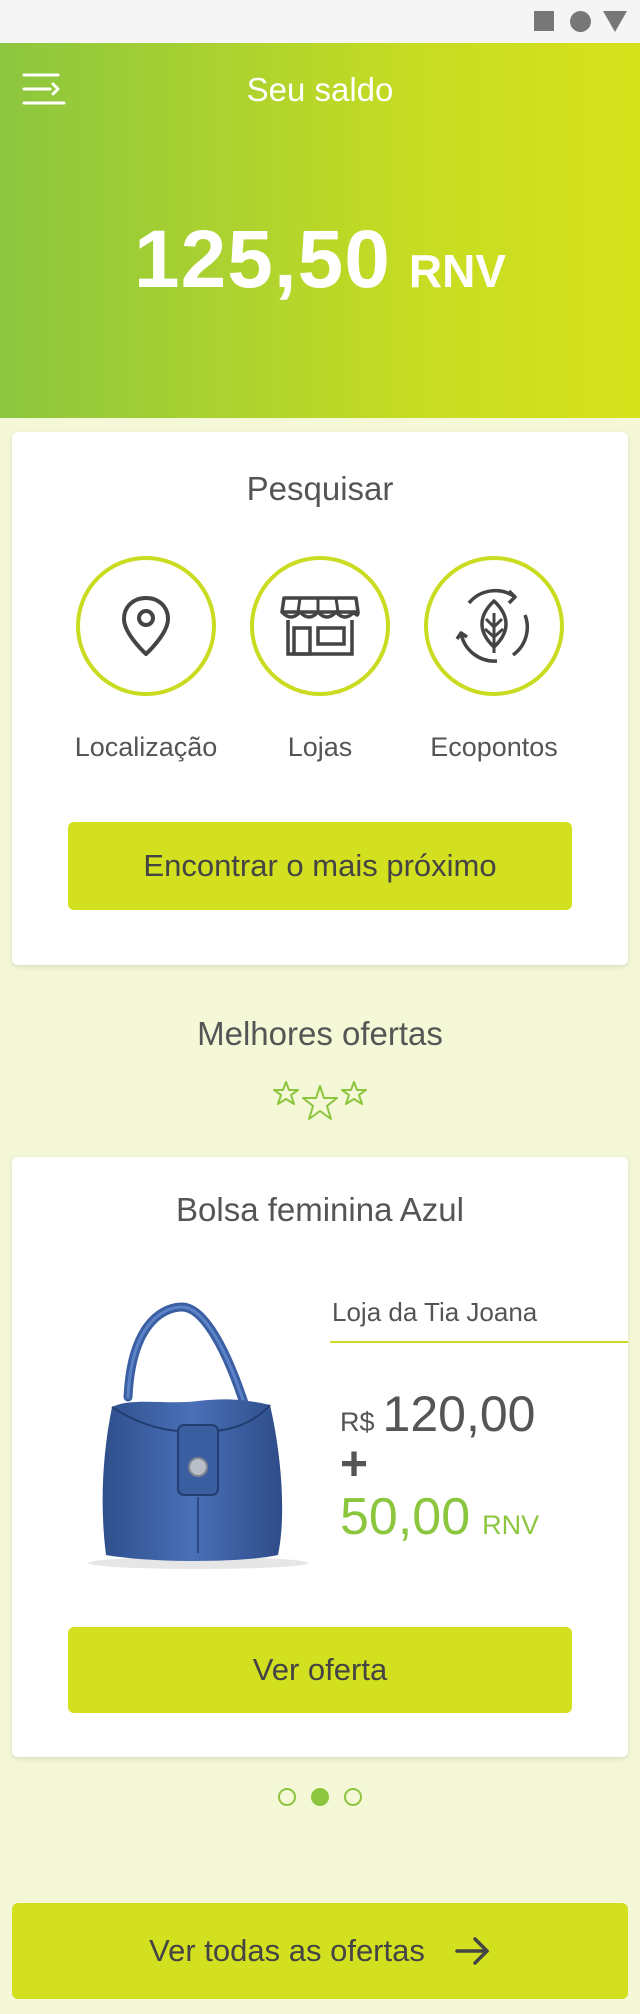 The image size is (640, 2014). What do you see at coordinates (405, 1517) in the screenshot?
I see `rnv-value: 50,00` at bounding box center [405, 1517].